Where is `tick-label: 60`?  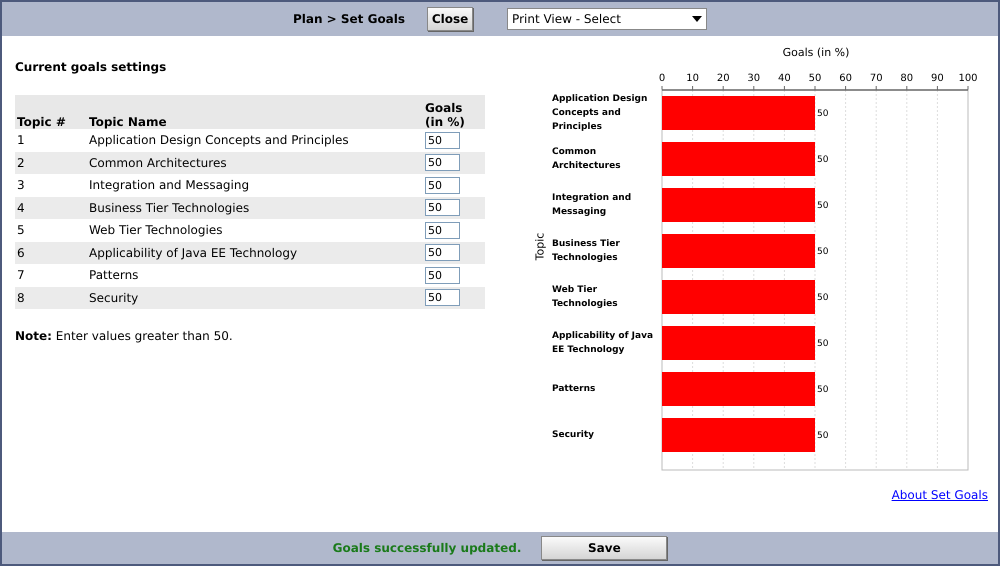 tick-label: 60 is located at coordinates (845, 78).